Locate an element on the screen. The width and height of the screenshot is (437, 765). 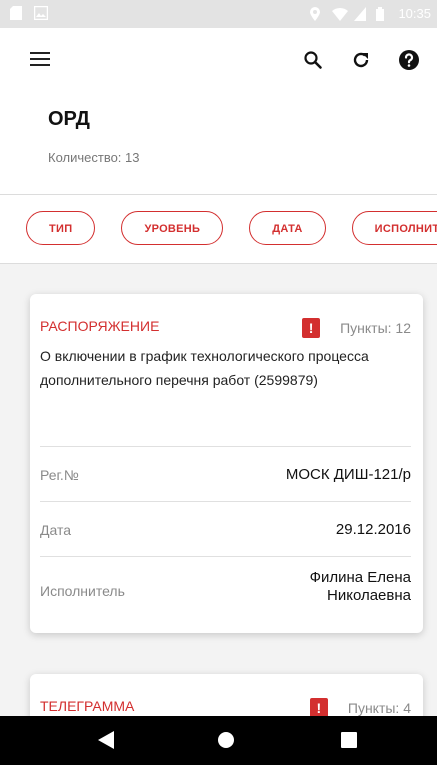
executor-name-line2: Николаевна is located at coordinates (369, 595).